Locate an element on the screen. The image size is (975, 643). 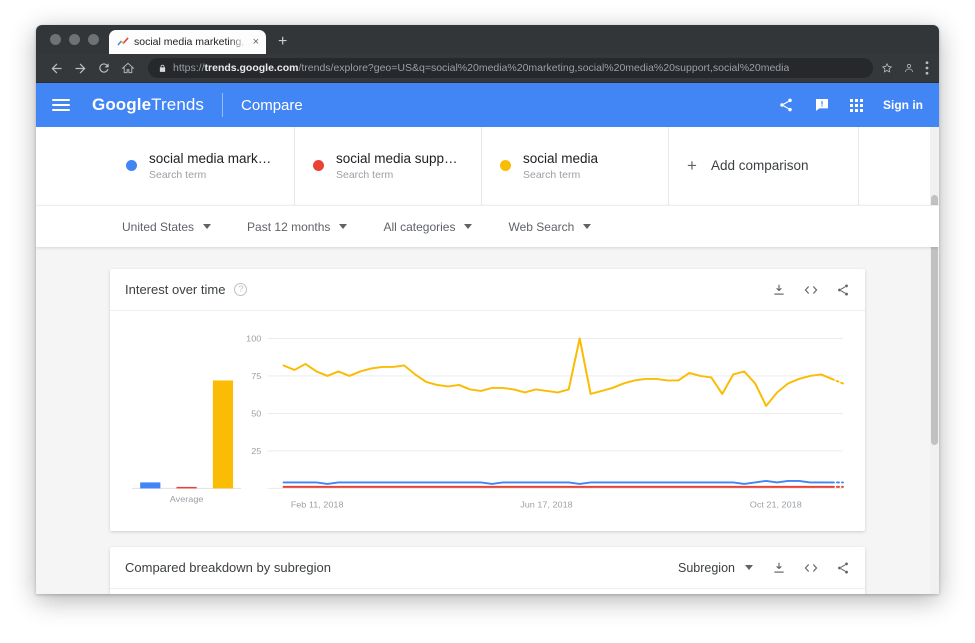
tab-close-icon: × is located at coordinates (256, 42).